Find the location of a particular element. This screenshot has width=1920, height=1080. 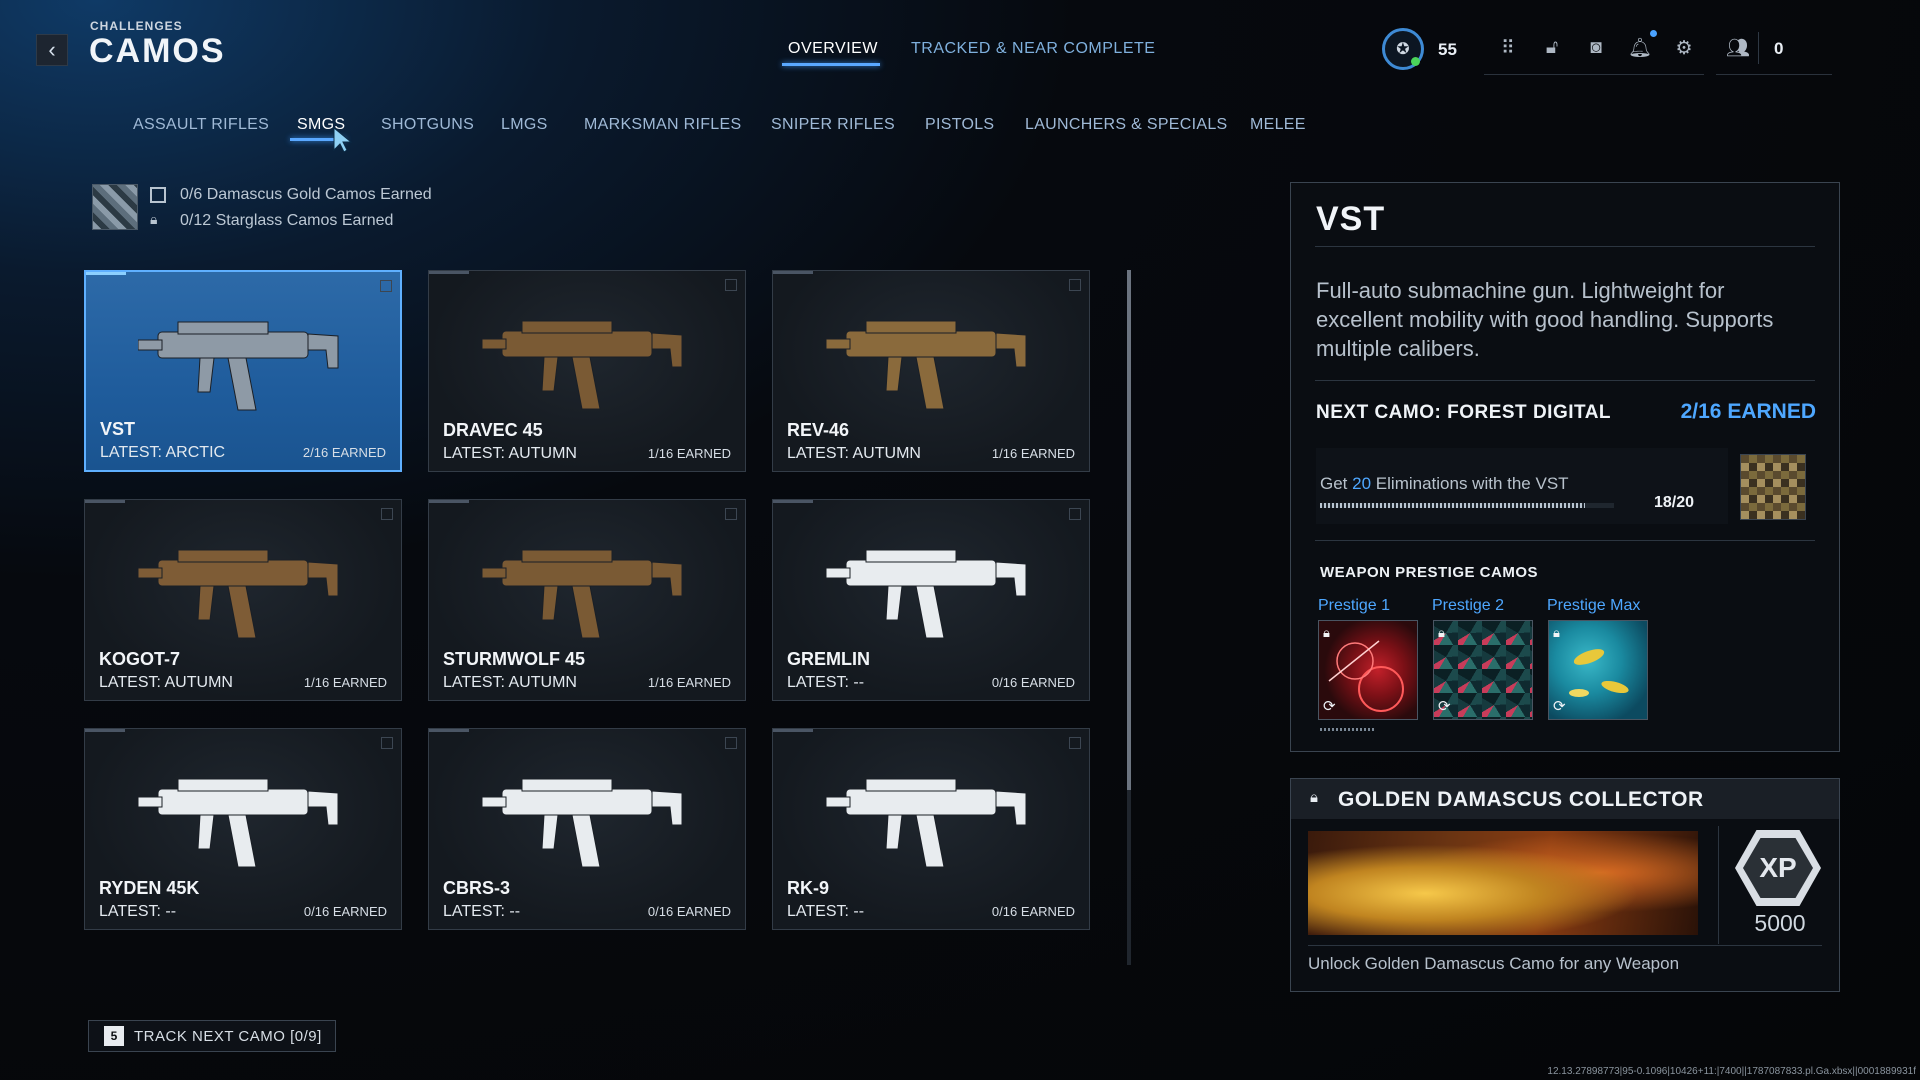

weapon-name: GREMLIN is located at coordinates (828, 659).